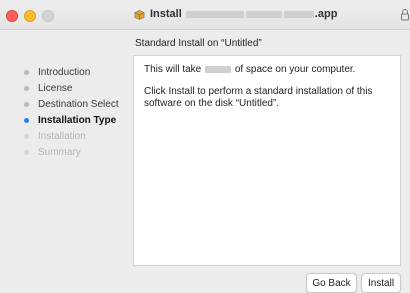 The height and width of the screenshot is (293, 410). I want to click on title-bar: Install .app, so click(205, 15).